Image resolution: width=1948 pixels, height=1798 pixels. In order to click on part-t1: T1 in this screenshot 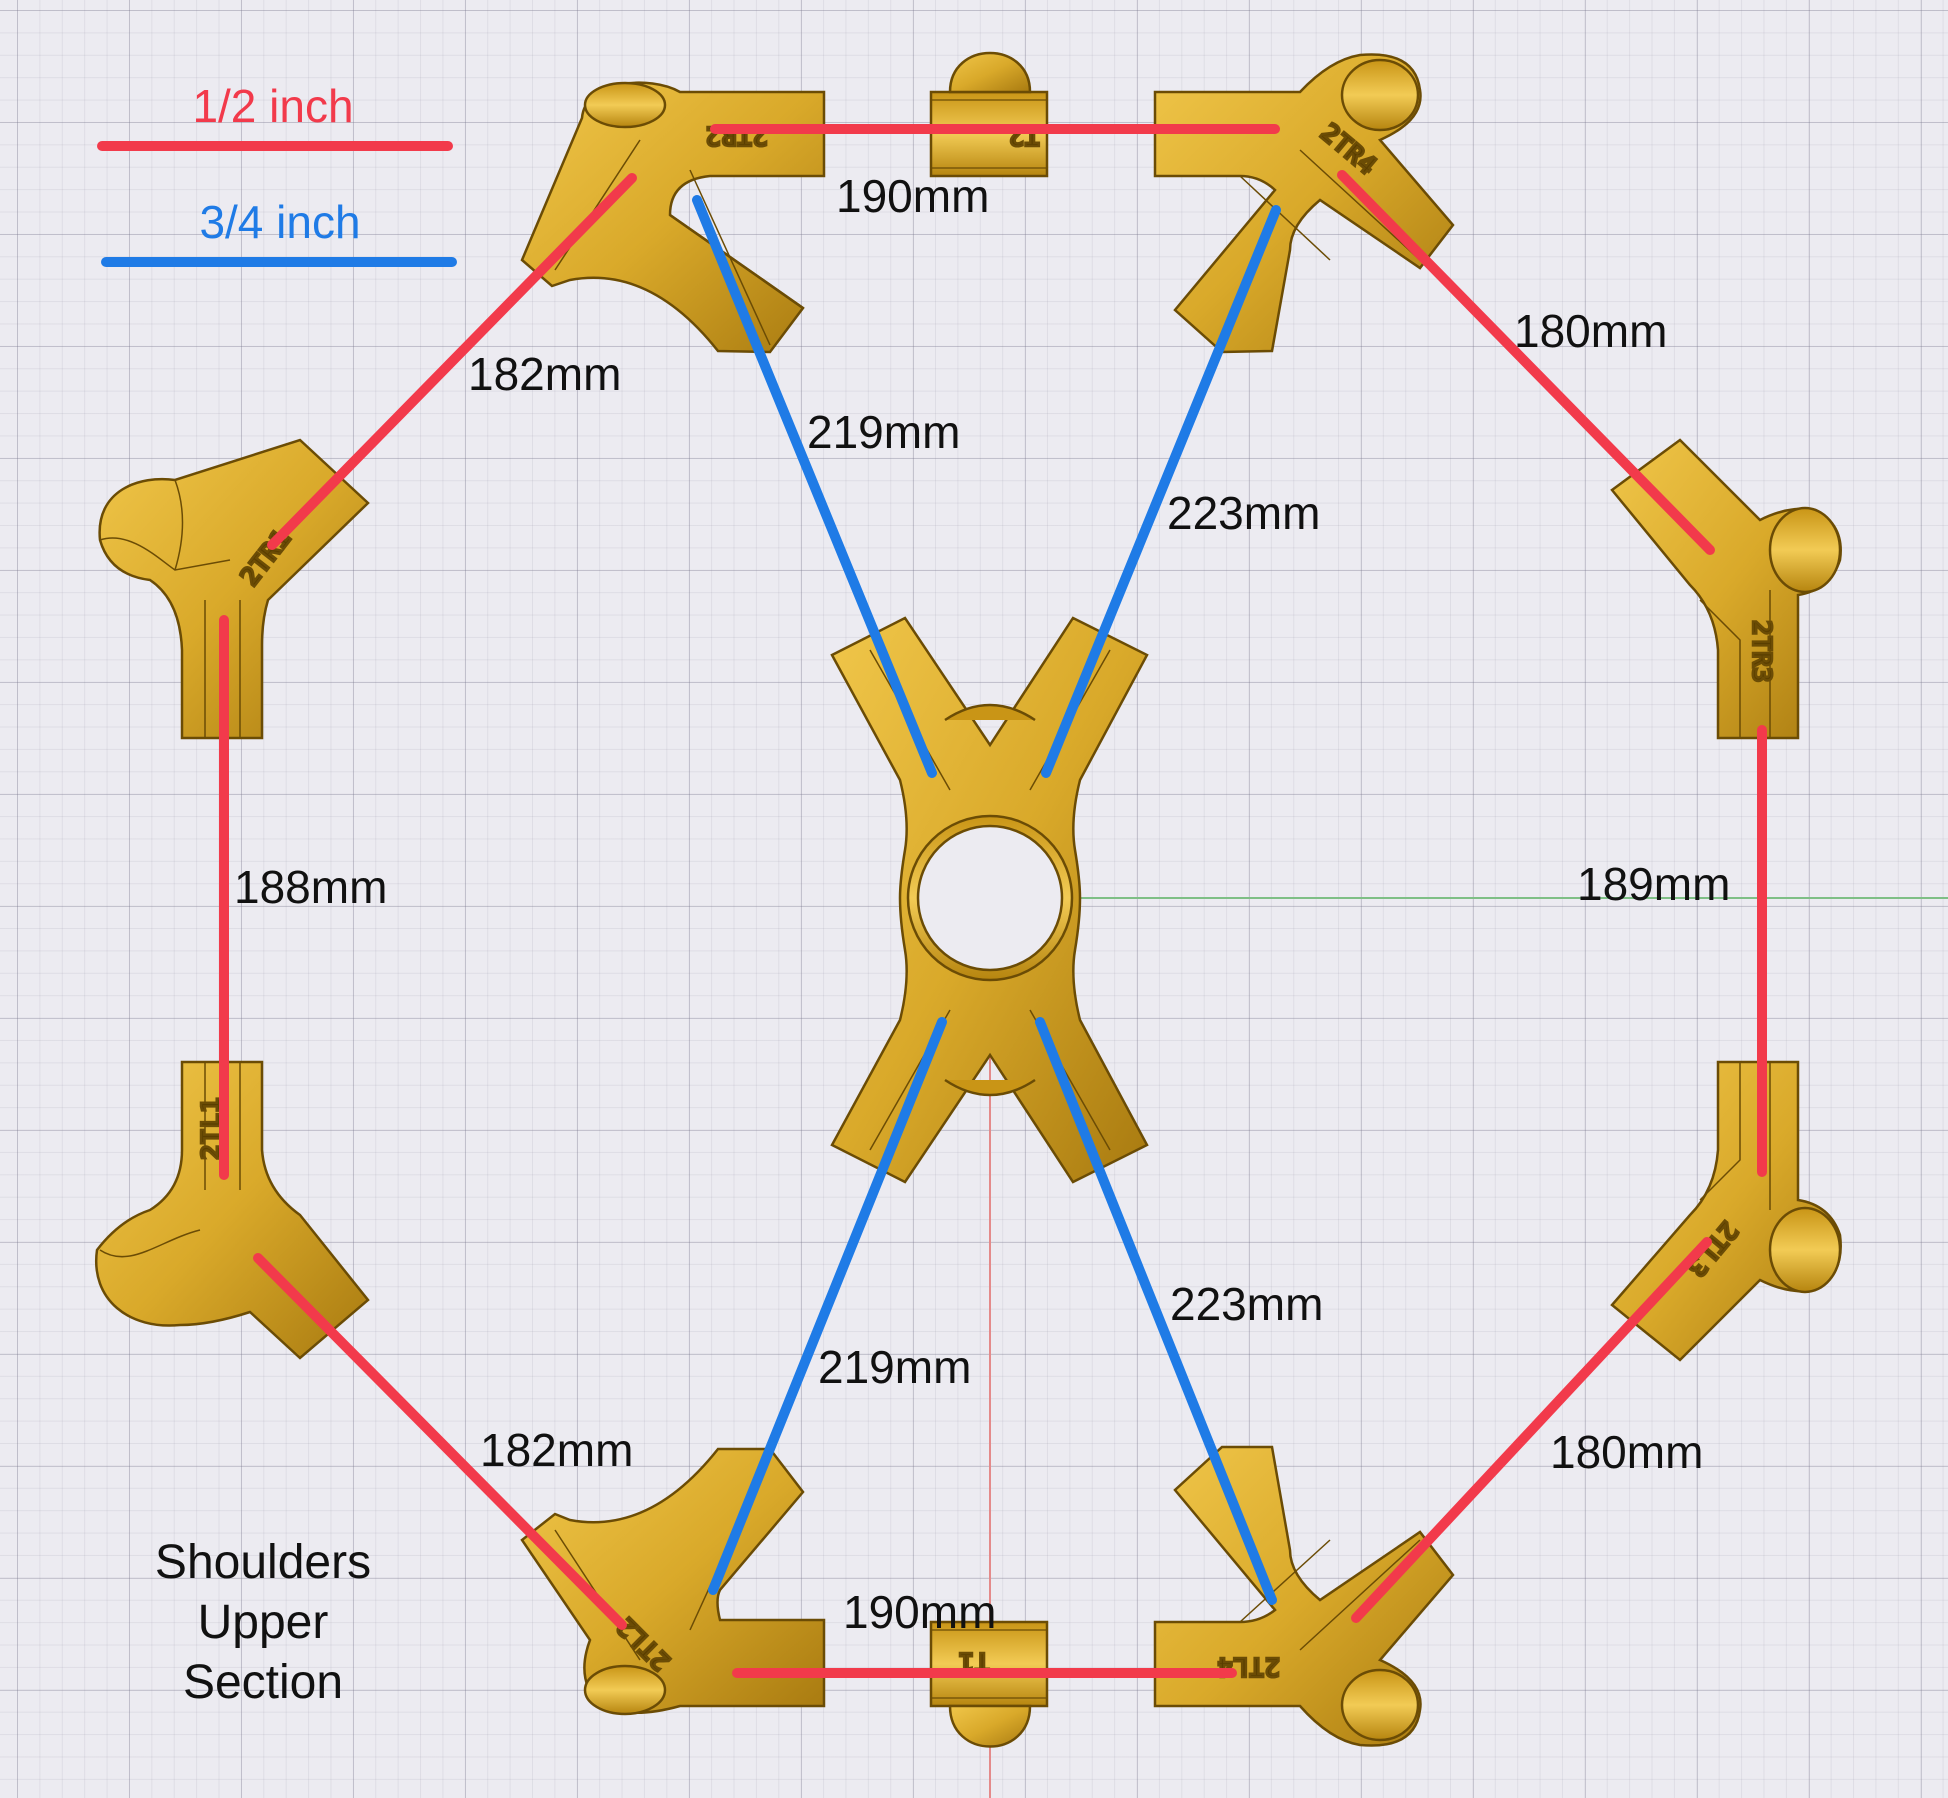, I will do `click(989, 1684)`.